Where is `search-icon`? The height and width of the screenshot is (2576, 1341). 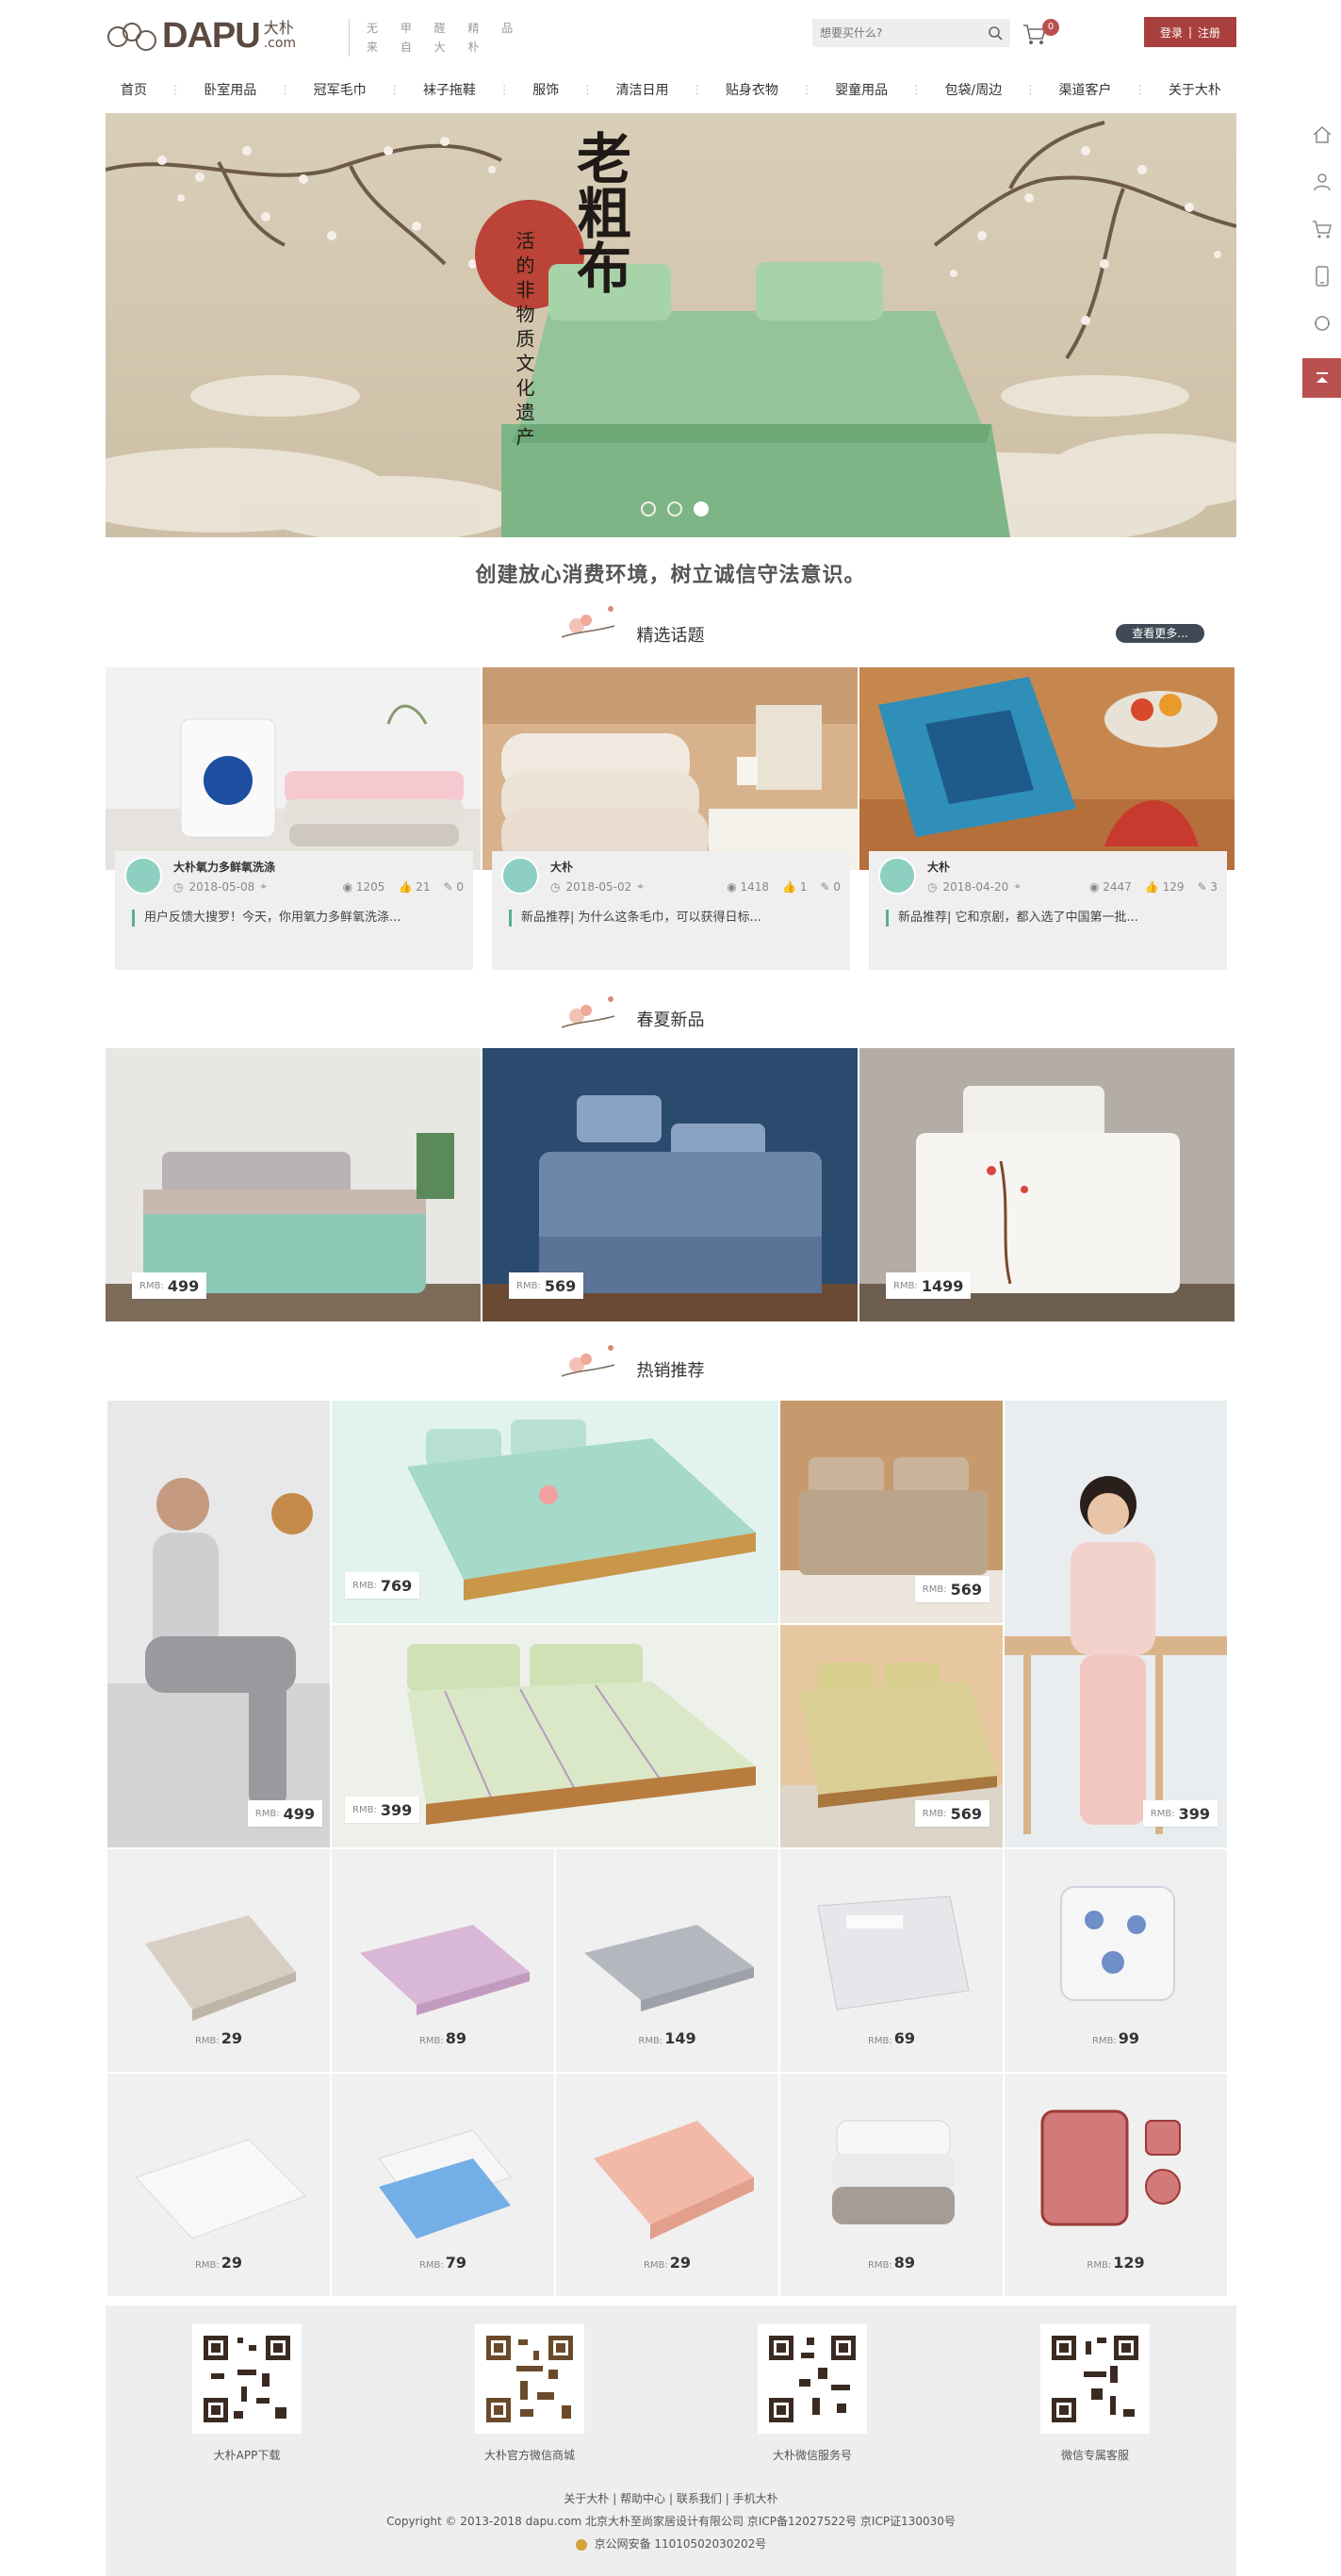
search-icon is located at coordinates (996, 33).